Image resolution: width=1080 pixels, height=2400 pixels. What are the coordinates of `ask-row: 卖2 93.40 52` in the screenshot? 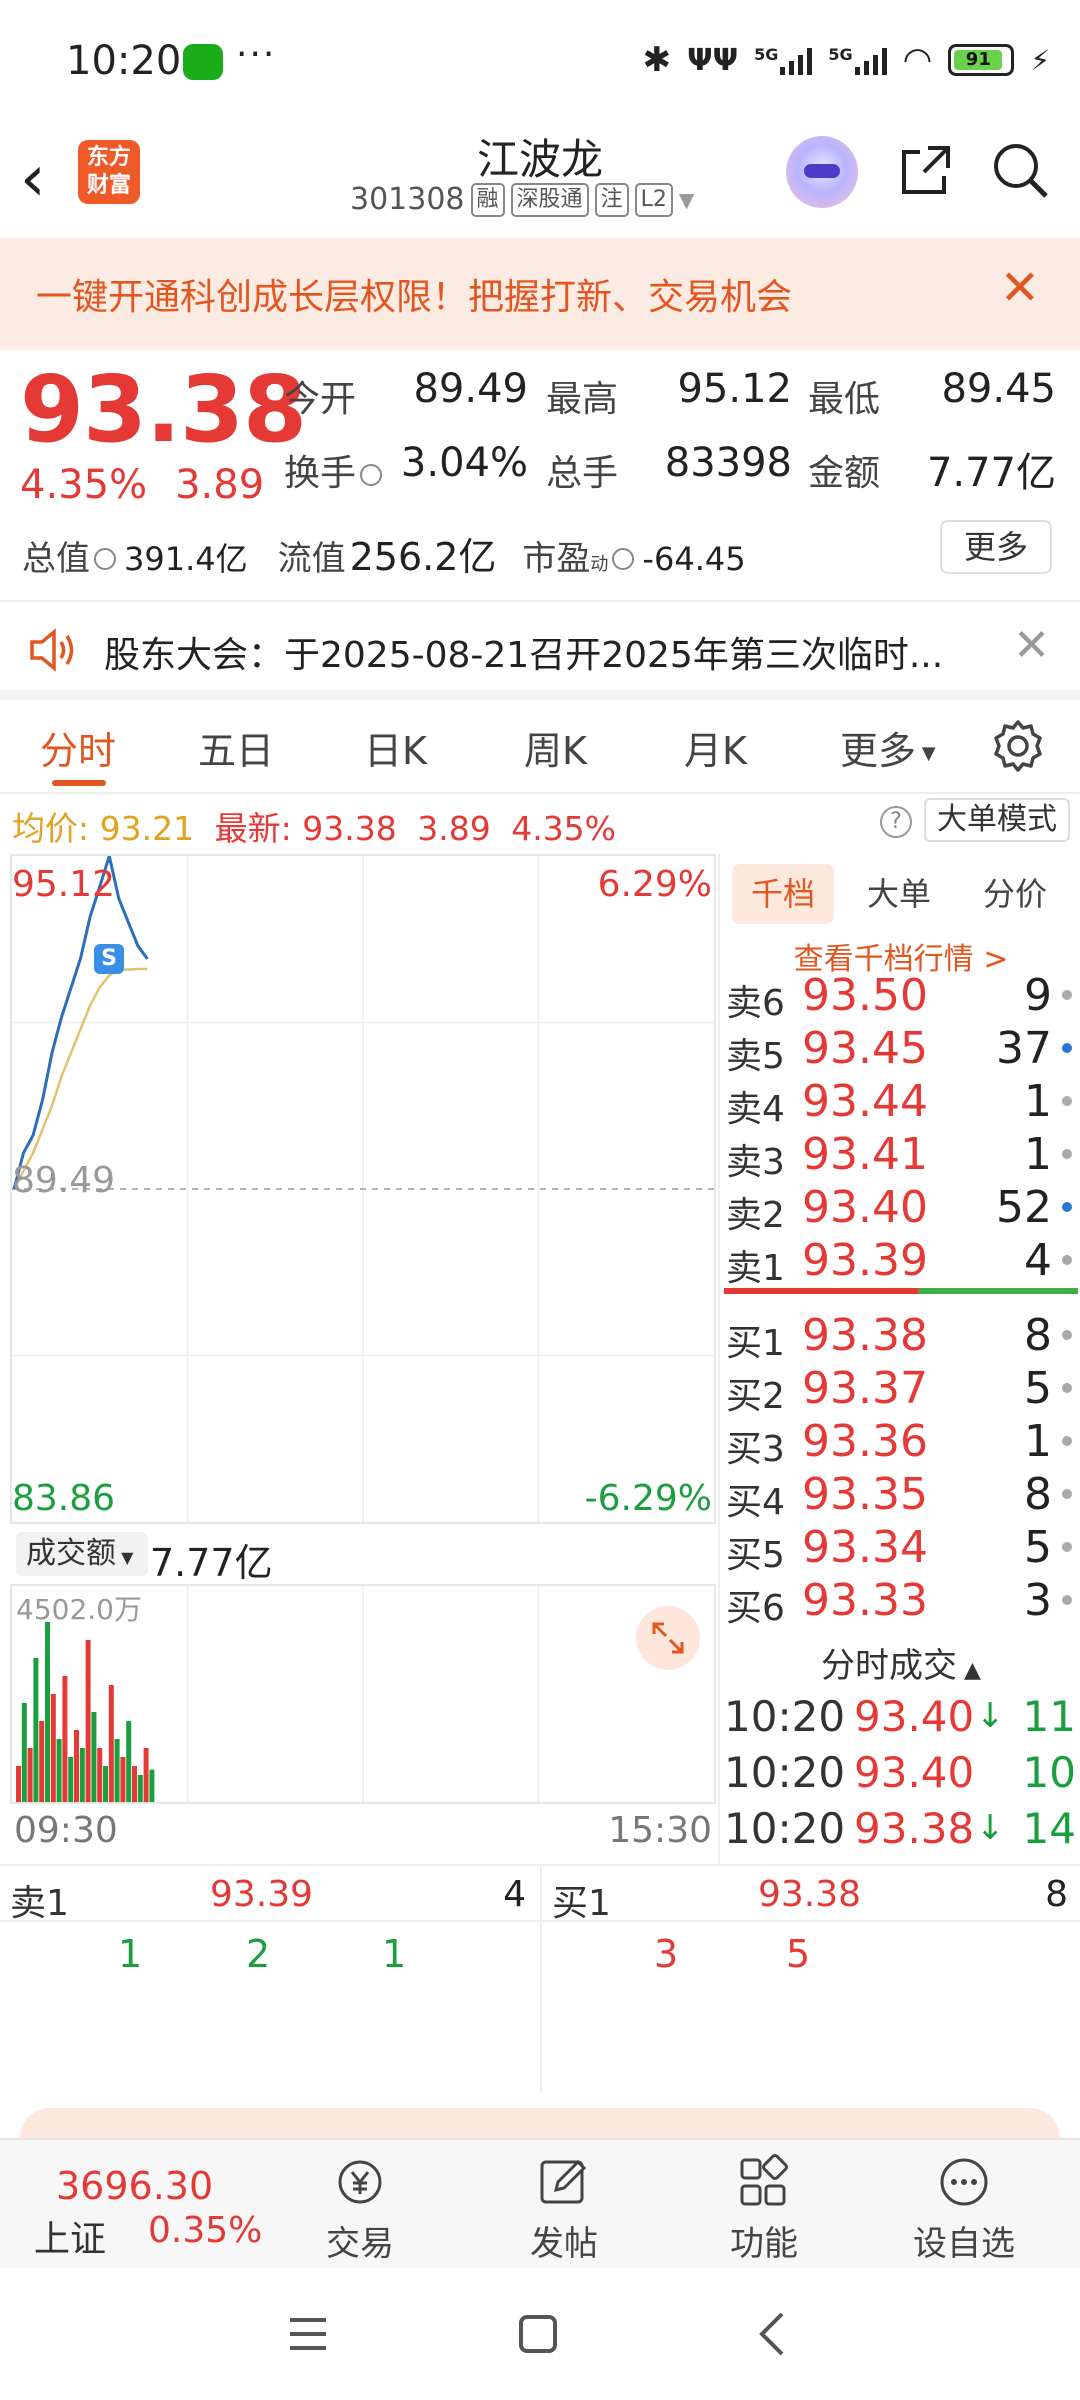 It's located at (900, 1209).